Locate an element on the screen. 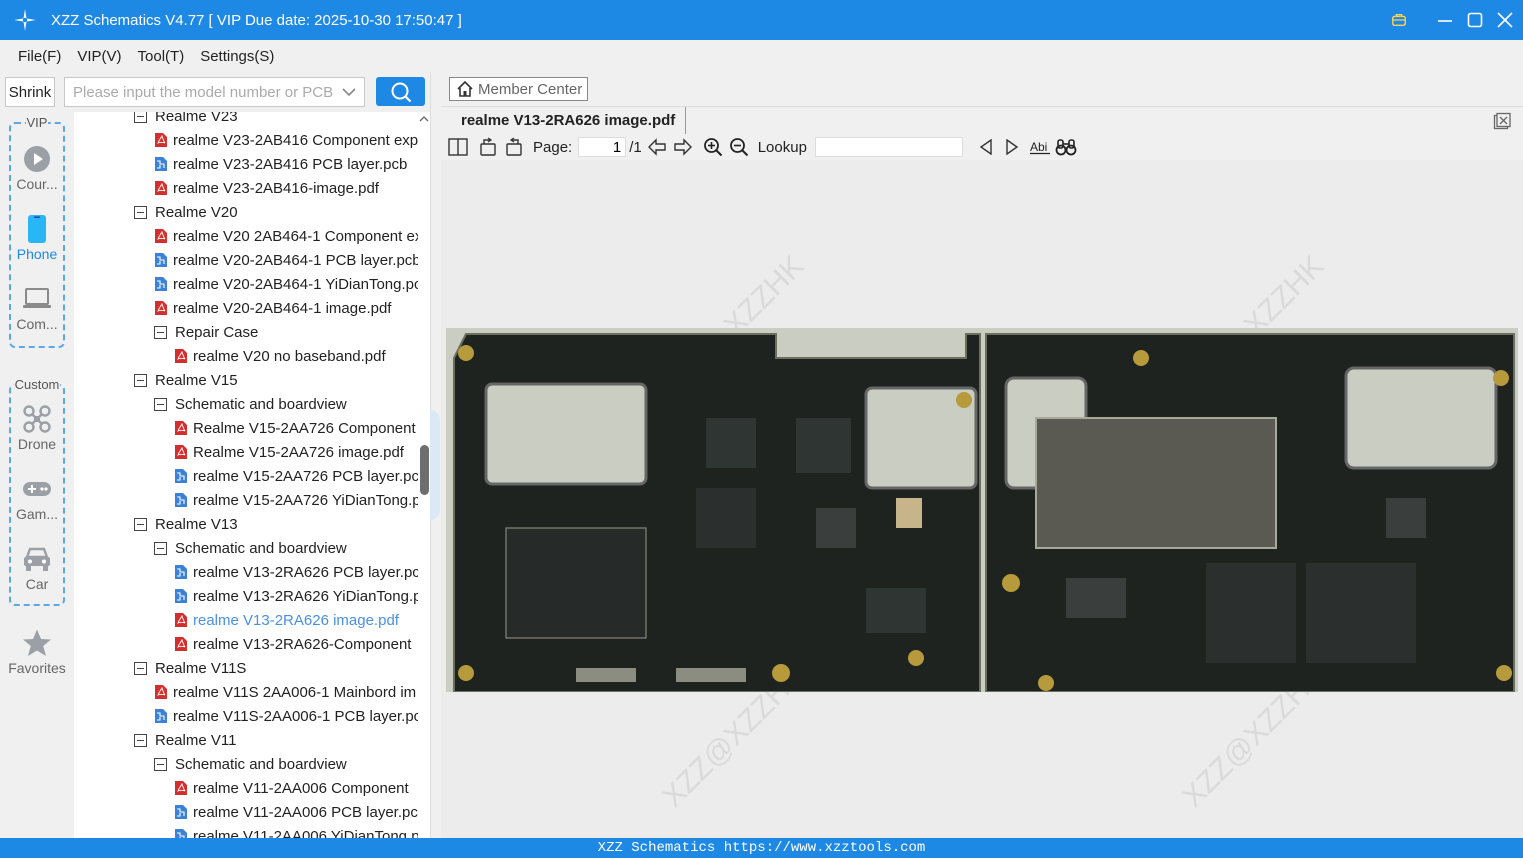 The width and height of the screenshot is (1523, 858). splitter-handle is located at coordinates (435, 465).